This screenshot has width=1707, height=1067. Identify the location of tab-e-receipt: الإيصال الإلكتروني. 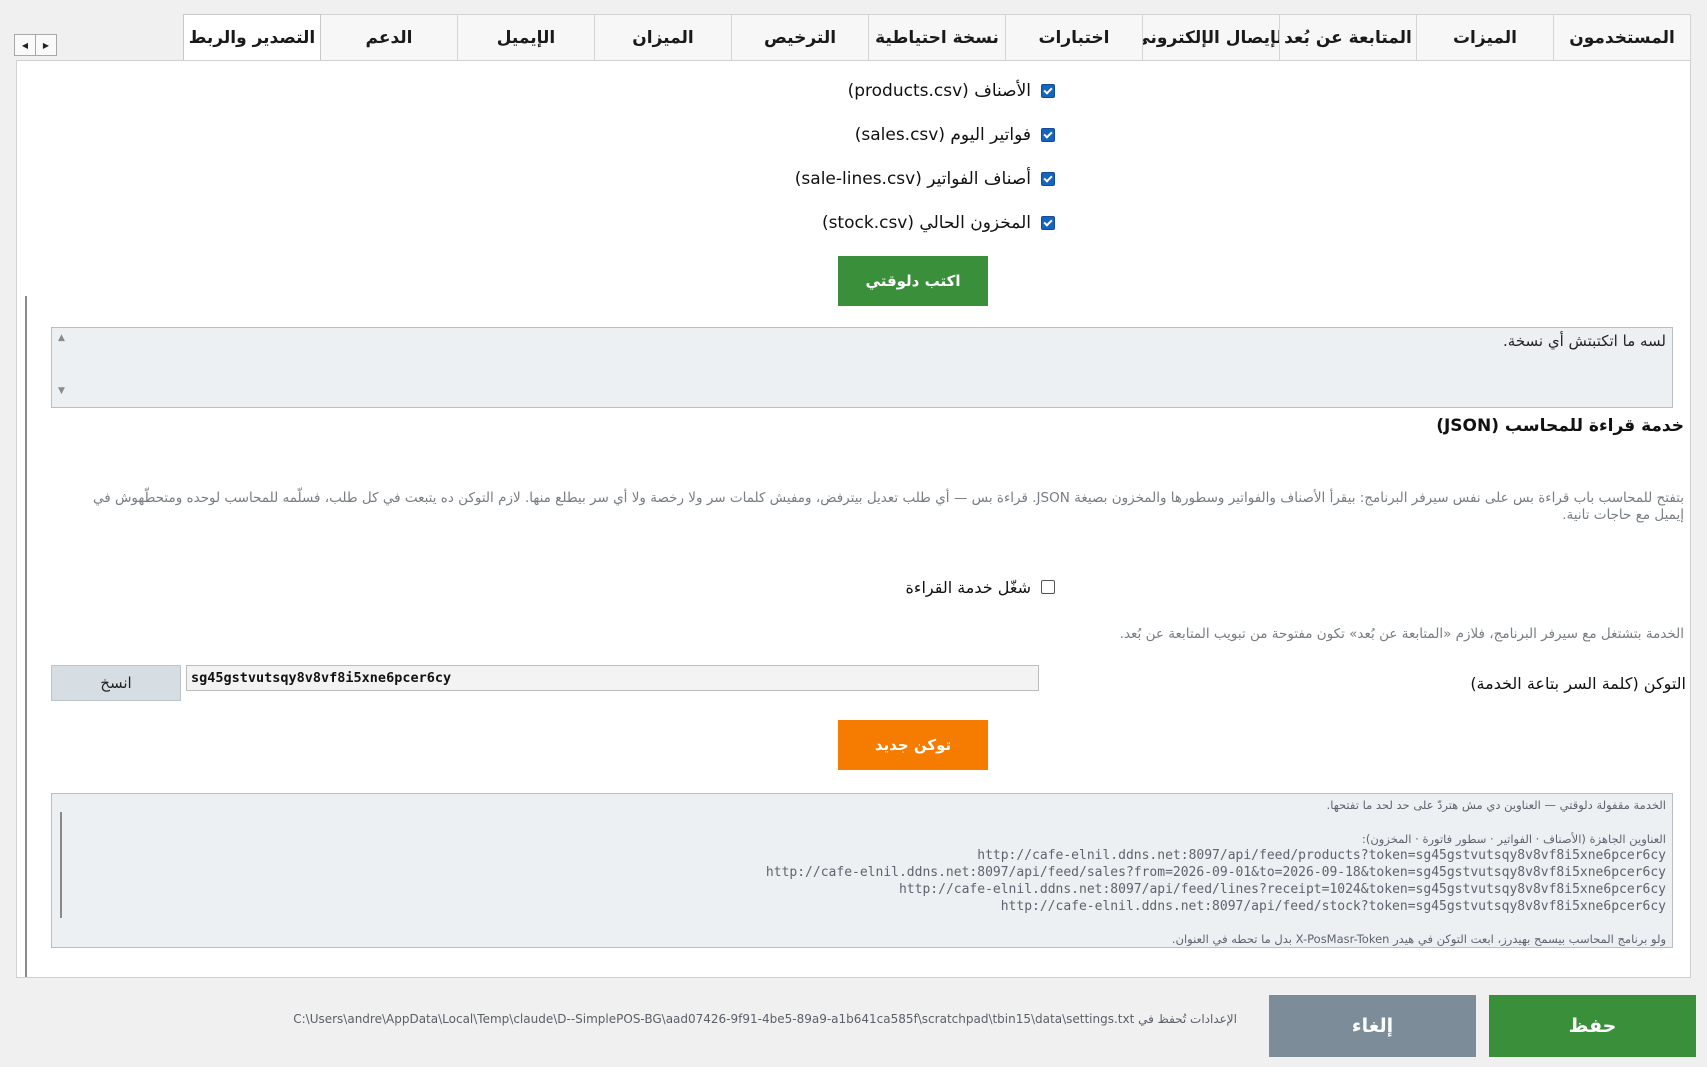
(1211, 37).